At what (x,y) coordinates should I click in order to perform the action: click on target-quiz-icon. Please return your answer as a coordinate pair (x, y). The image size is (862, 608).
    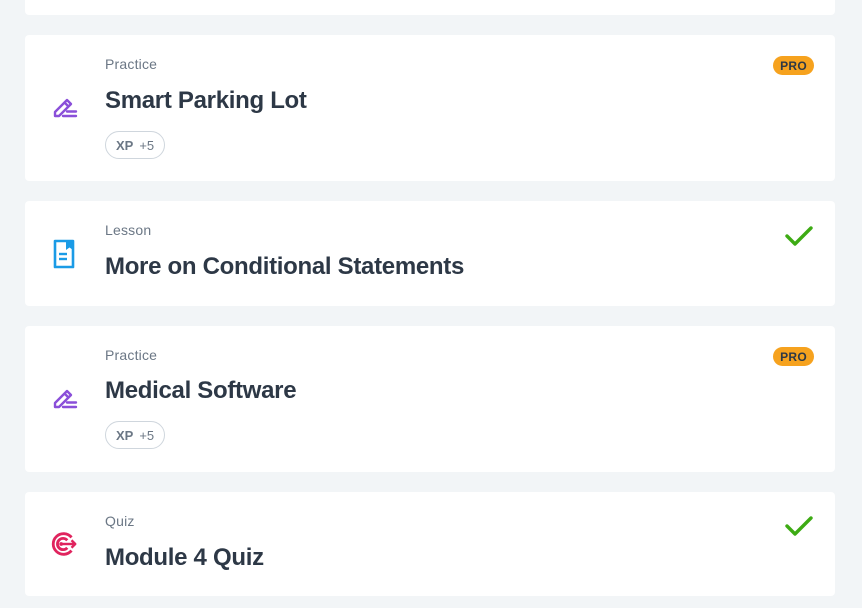
    Looking at the image, I should click on (64, 544).